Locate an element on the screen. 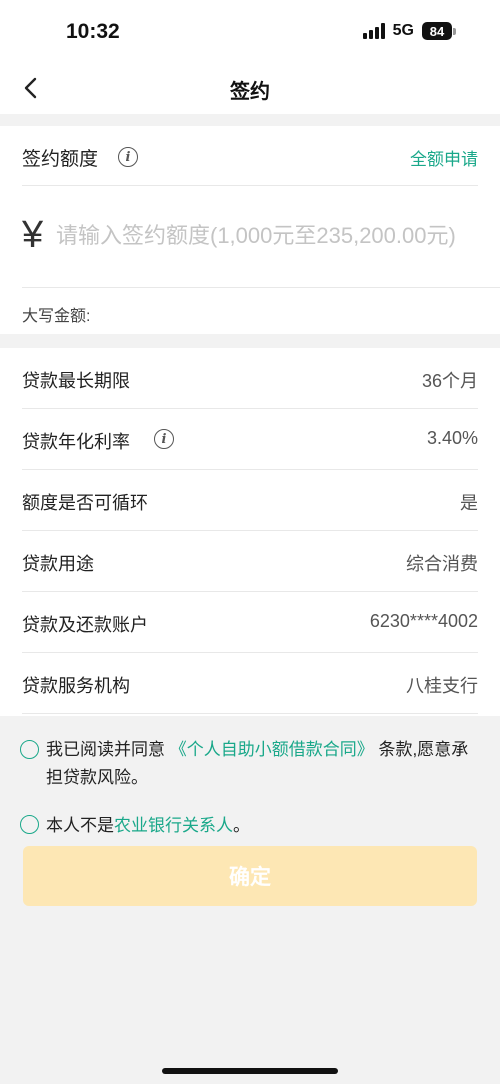 This screenshot has height=1084, width=500. relation-declare-radio is located at coordinates (29, 824).